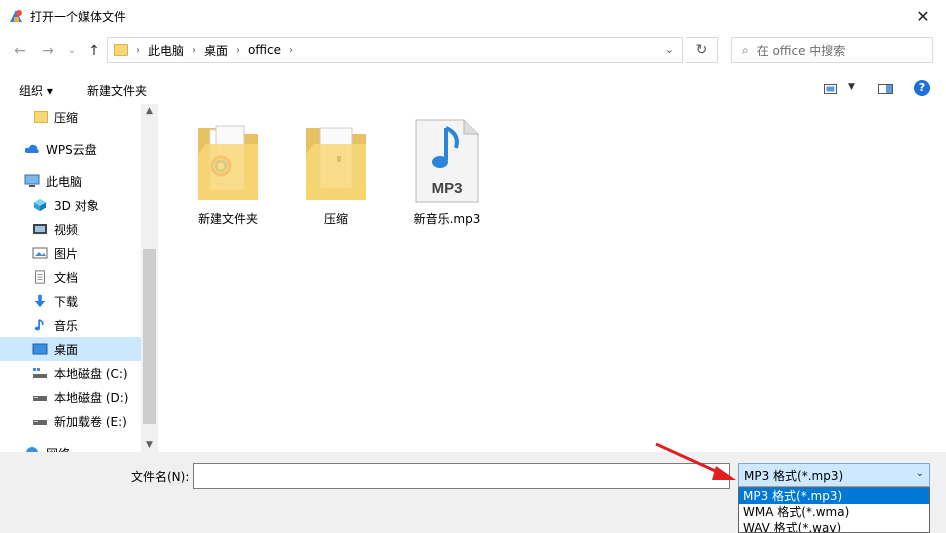 Image resolution: width=946 pixels, height=533 pixels. What do you see at coordinates (48, 51) in the screenshot?
I see `forward-button: →` at bounding box center [48, 51].